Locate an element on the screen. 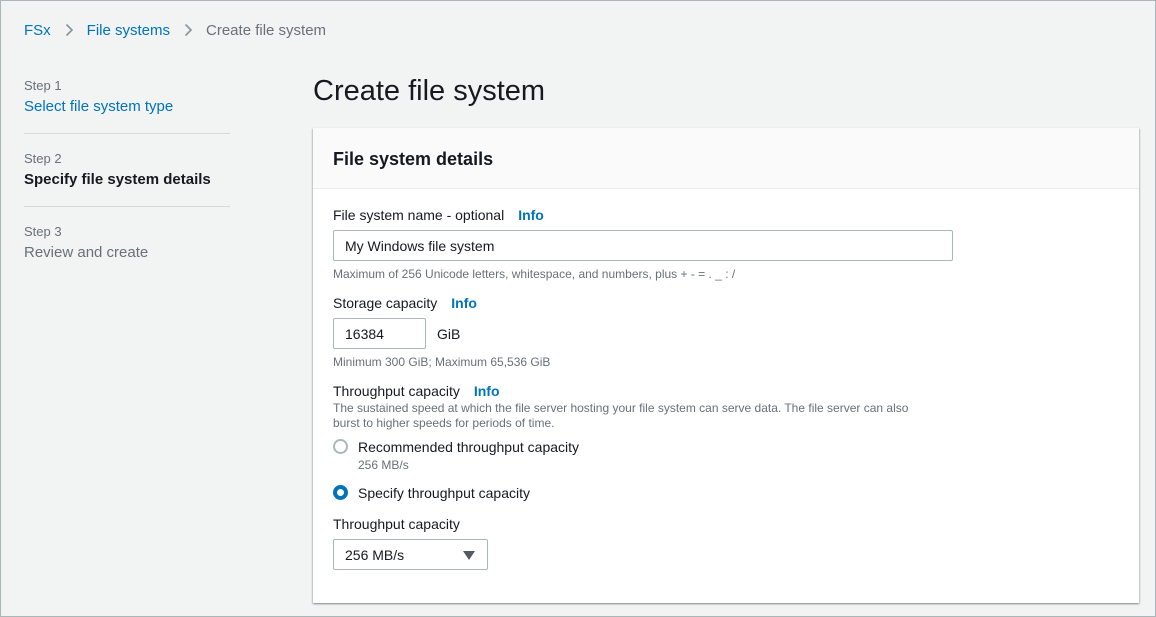  wizard-step-3: Step 3 Review and create is located at coordinates (127, 251).